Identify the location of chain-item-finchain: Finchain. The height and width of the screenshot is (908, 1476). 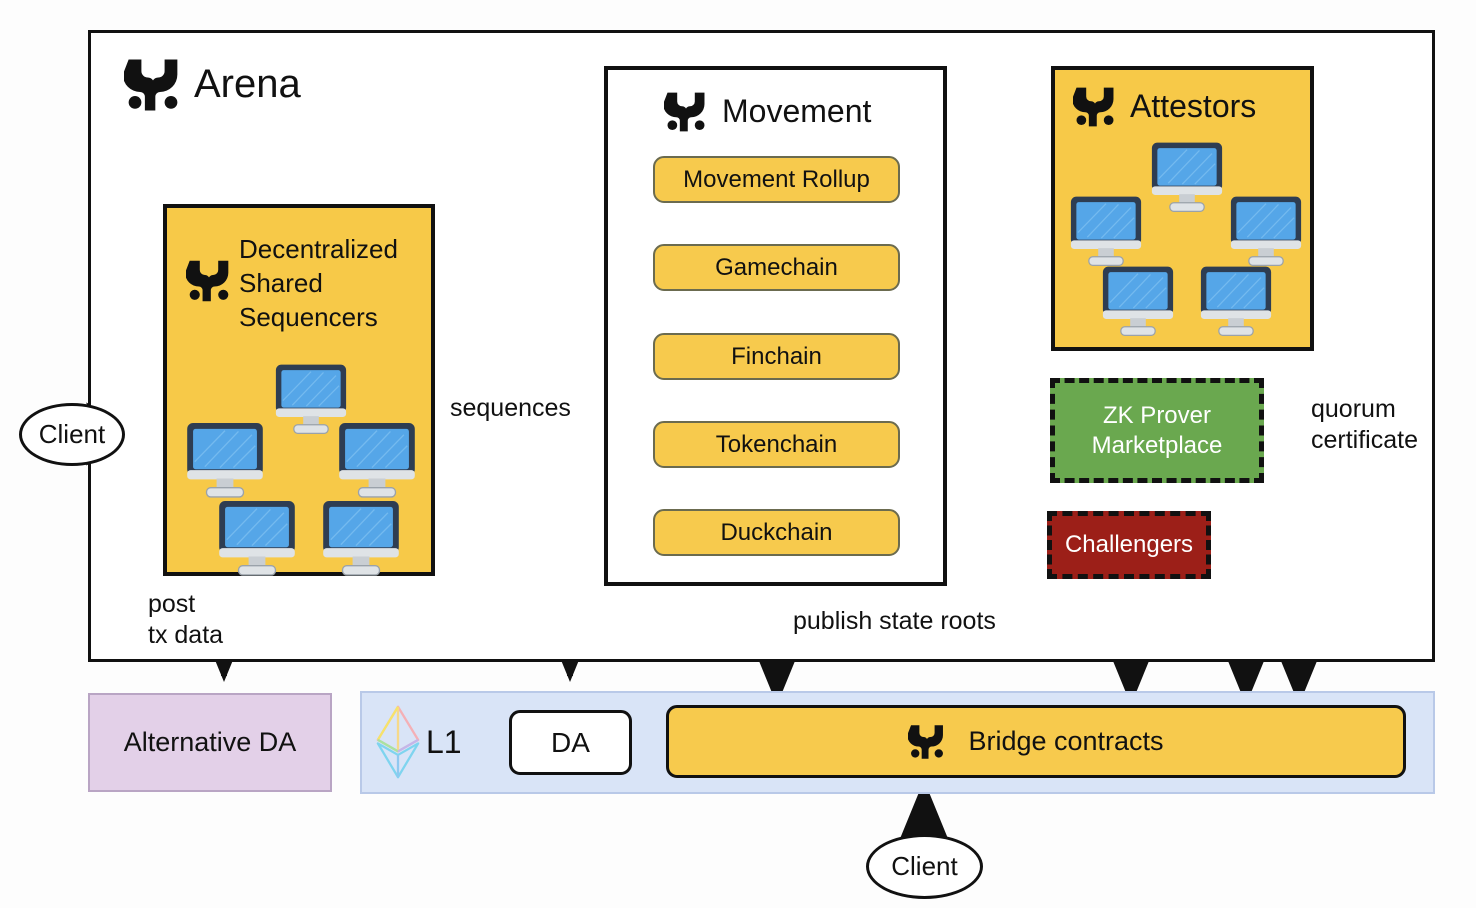
(776, 356).